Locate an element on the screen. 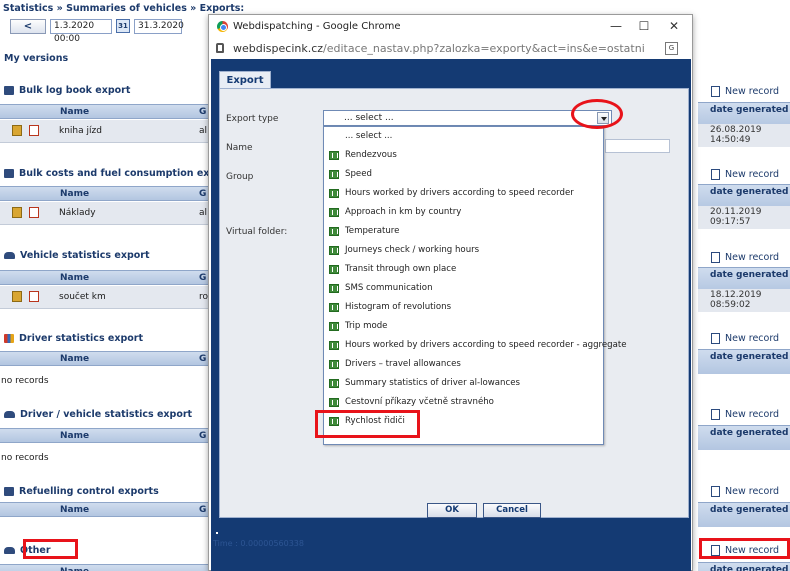 This screenshot has height=571, width=790. date-to-input: 31.3.2020 is located at coordinates (159, 26).